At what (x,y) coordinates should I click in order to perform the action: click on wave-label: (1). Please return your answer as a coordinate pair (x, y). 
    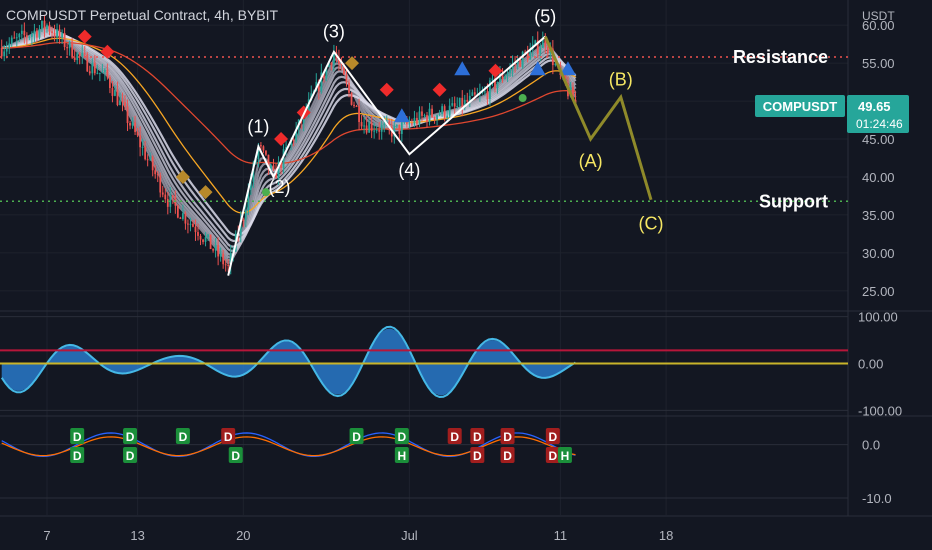
    Looking at the image, I should click on (258, 127).